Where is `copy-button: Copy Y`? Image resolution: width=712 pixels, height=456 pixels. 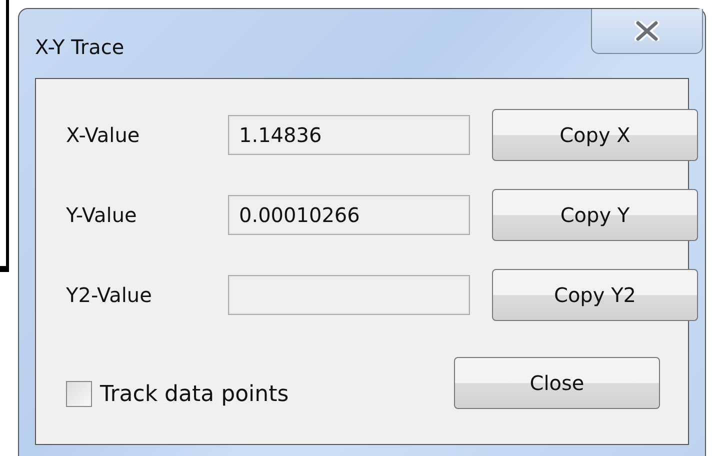
copy-button: Copy Y is located at coordinates (595, 215).